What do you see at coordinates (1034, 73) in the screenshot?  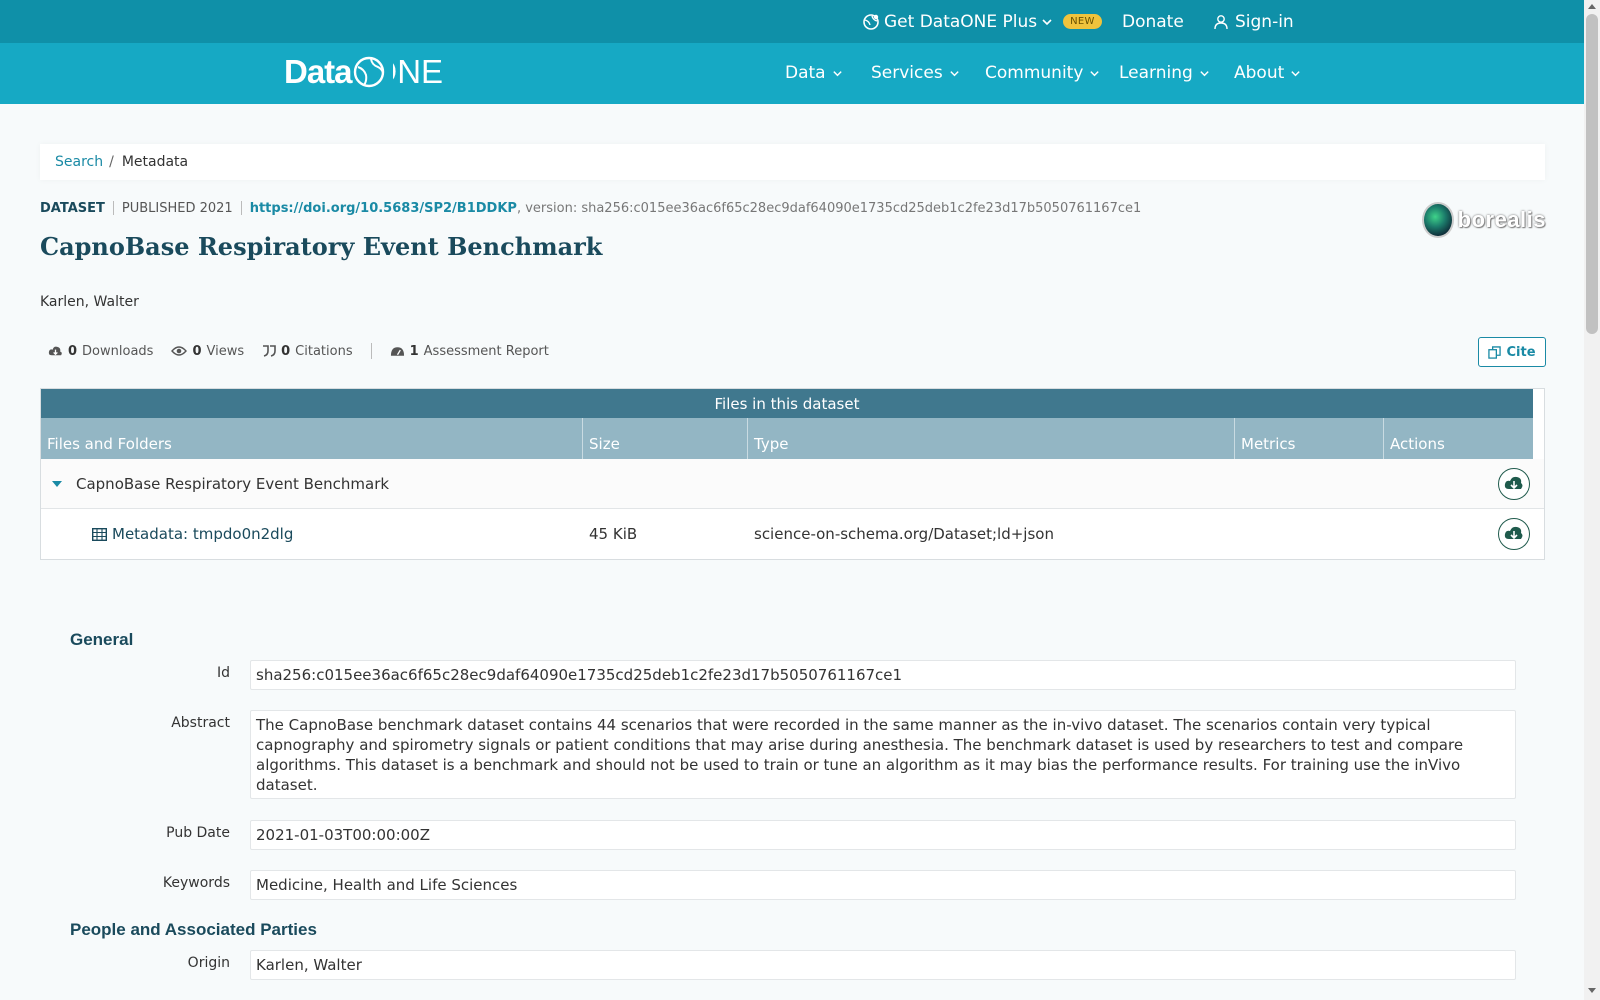 I see `nav-community-label: Community` at bounding box center [1034, 73].